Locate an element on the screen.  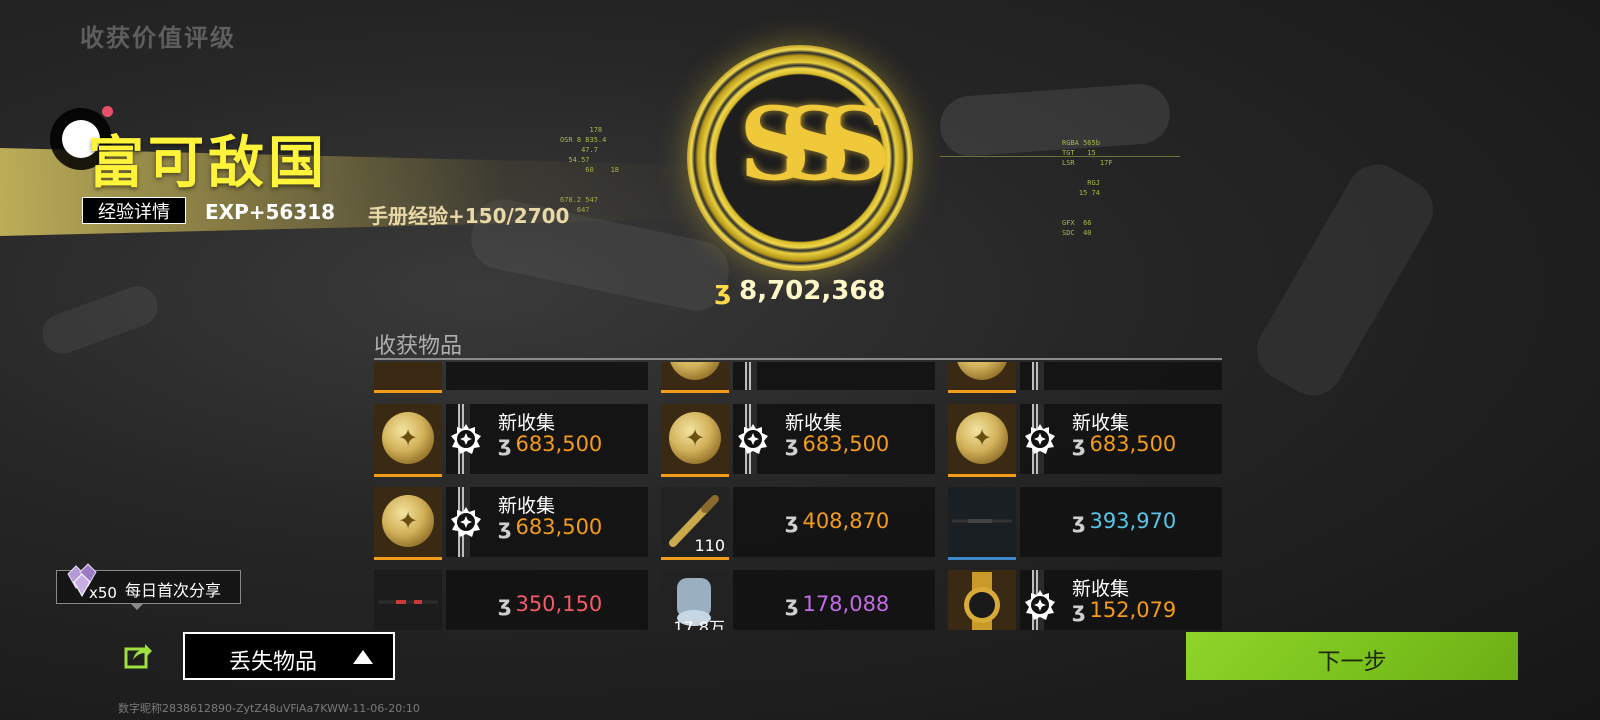
item-info: ʒ 178,088 is located at coordinates (834, 600).